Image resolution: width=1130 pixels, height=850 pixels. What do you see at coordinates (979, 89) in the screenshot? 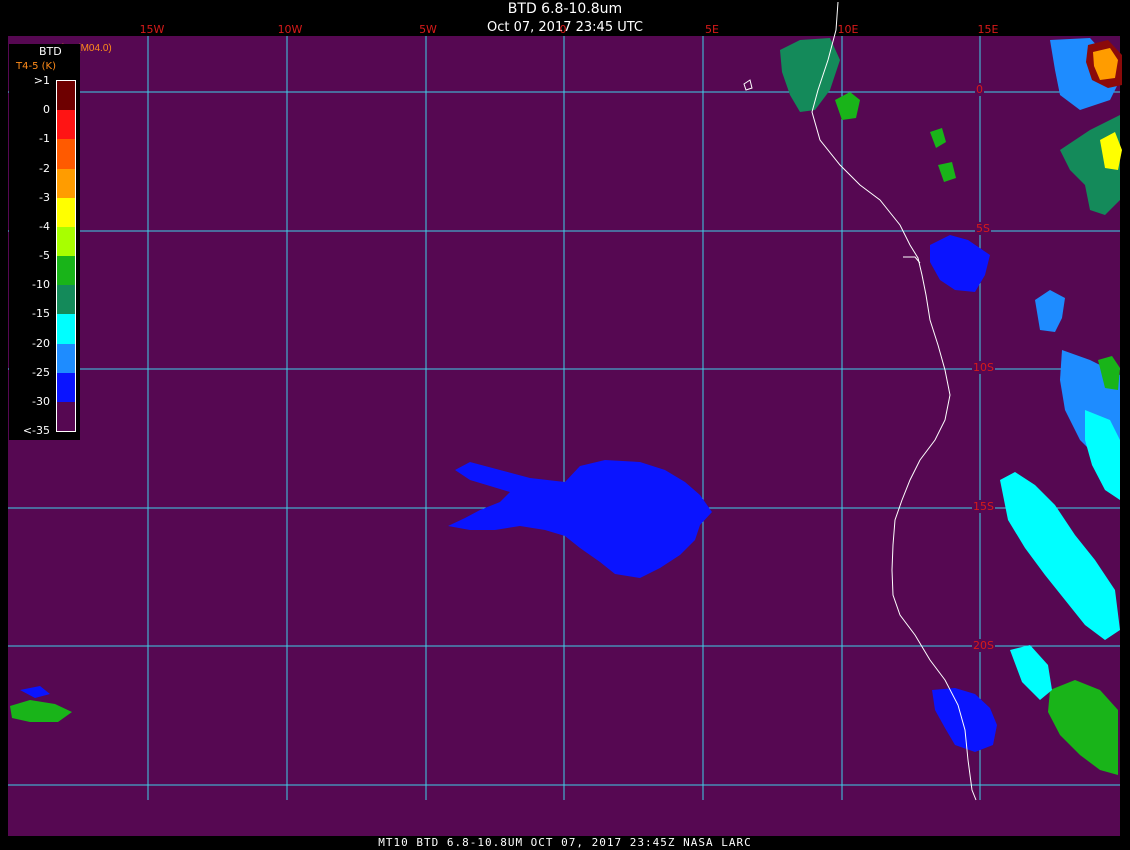
I see `lat-label-0: 0` at bounding box center [979, 89].